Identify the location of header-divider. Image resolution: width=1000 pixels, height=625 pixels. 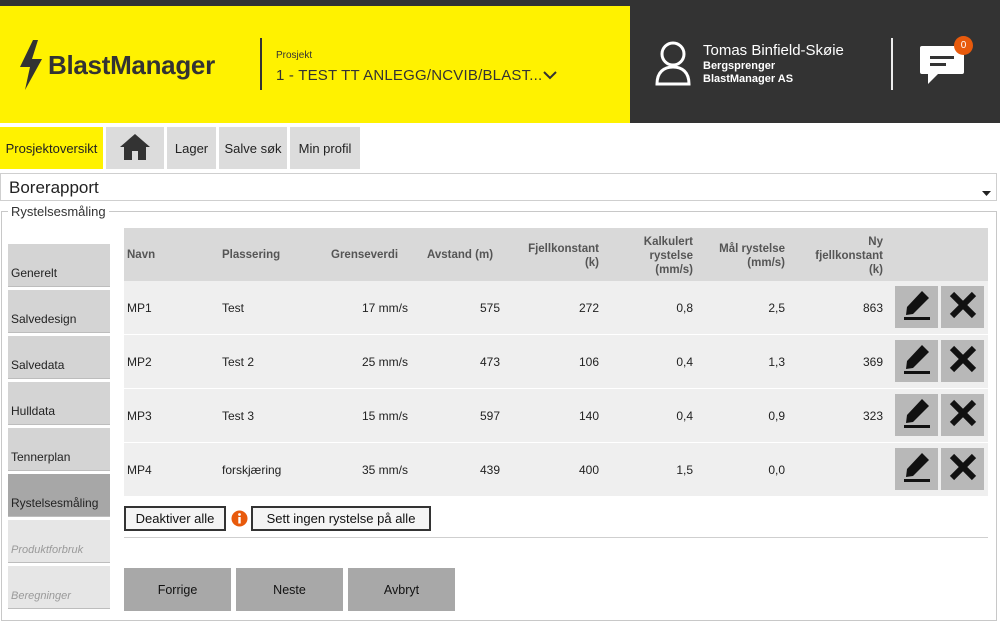
(261, 64).